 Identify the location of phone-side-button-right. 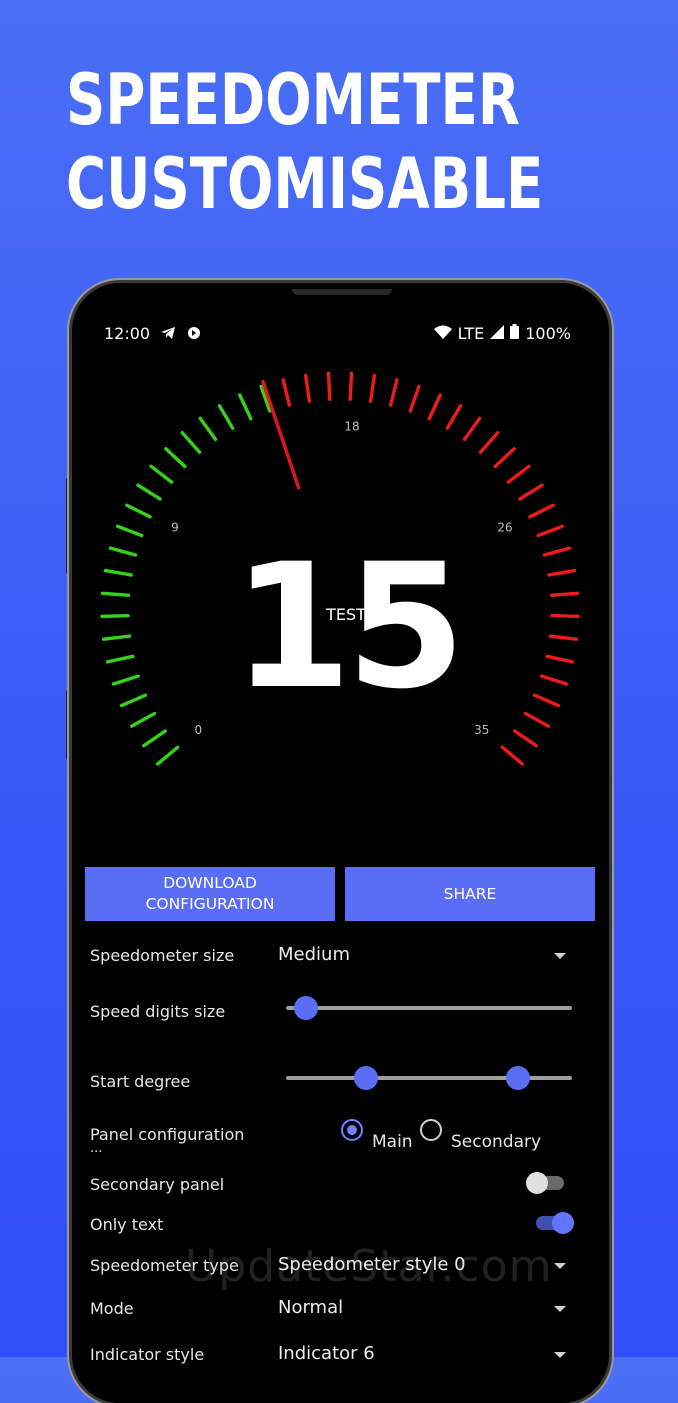
(611, 506).